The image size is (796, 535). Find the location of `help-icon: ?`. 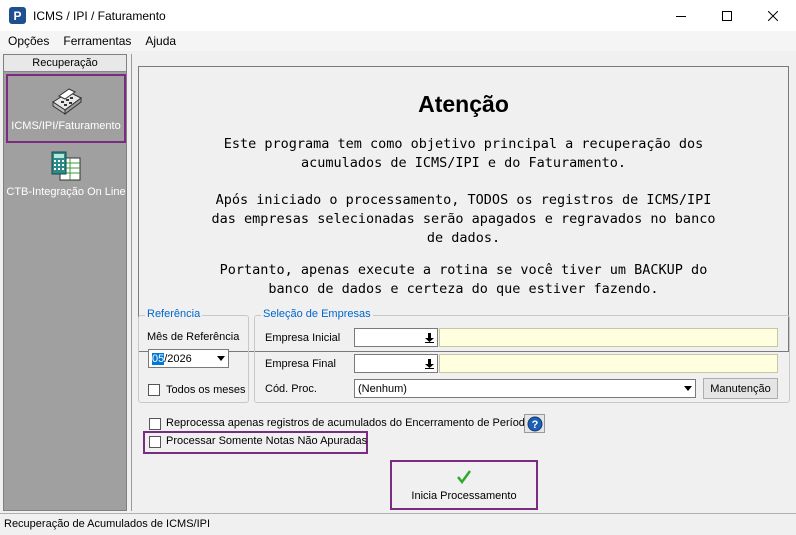

help-icon: ? is located at coordinates (534, 423).